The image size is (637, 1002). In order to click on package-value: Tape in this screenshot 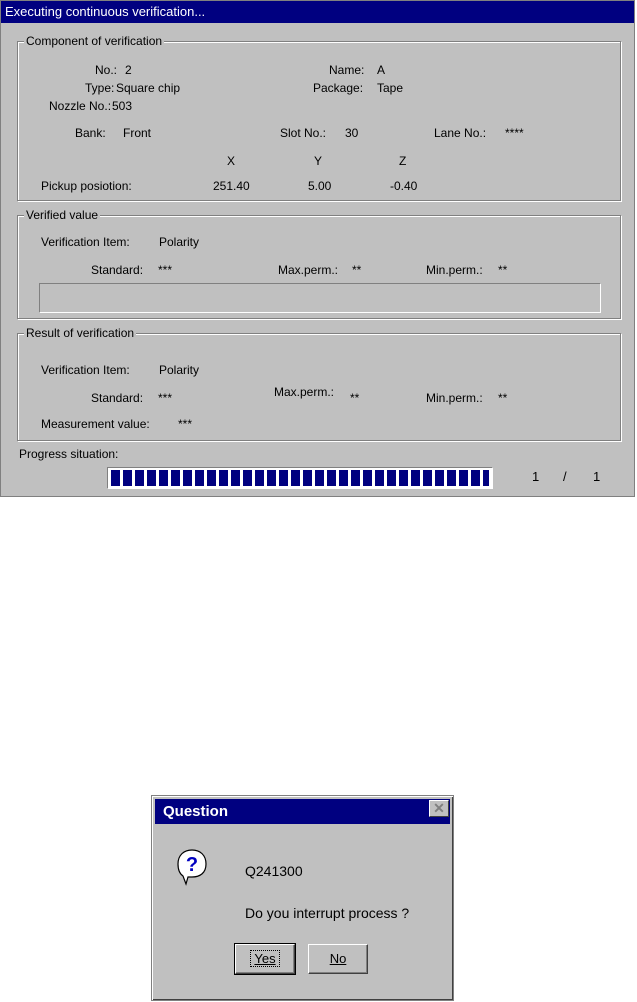, I will do `click(390, 88)`.